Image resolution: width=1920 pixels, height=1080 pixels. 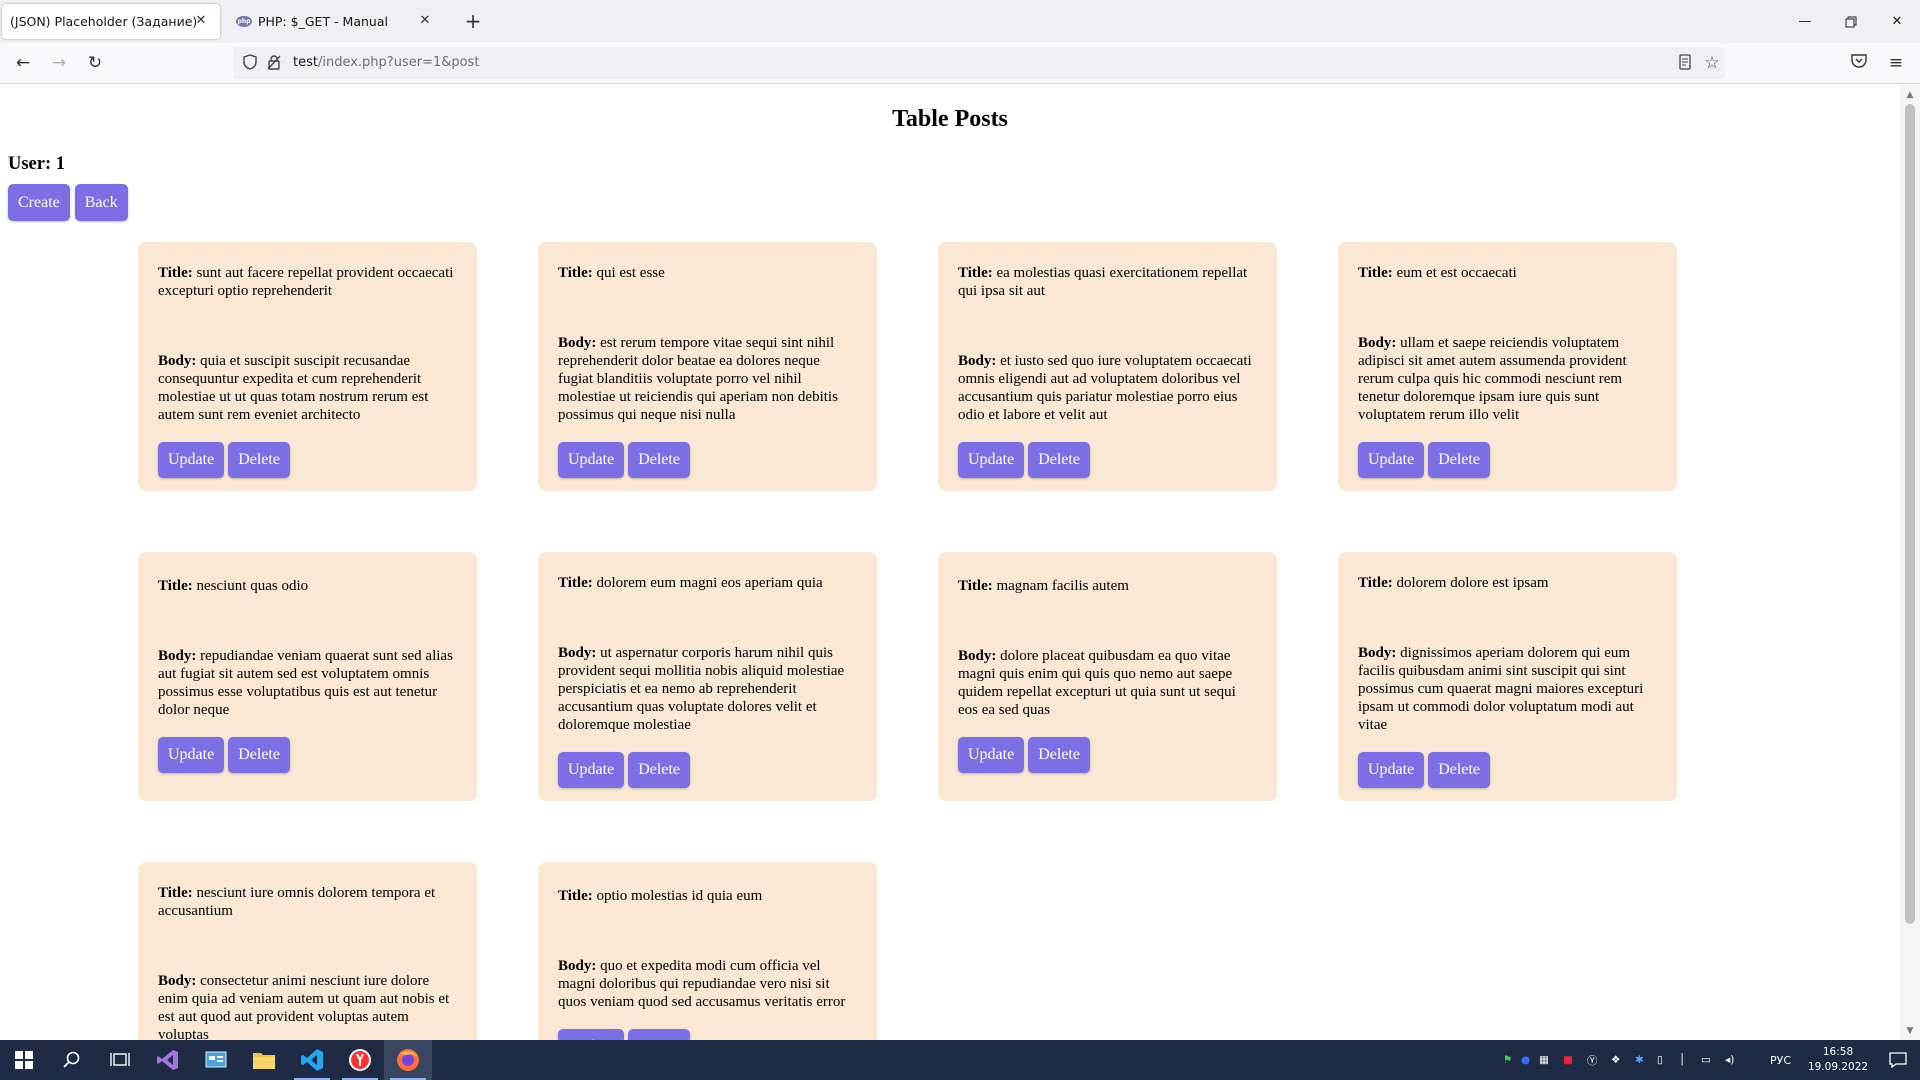 What do you see at coordinates (1851, 21) in the screenshot?
I see `restore-icon` at bounding box center [1851, 21].